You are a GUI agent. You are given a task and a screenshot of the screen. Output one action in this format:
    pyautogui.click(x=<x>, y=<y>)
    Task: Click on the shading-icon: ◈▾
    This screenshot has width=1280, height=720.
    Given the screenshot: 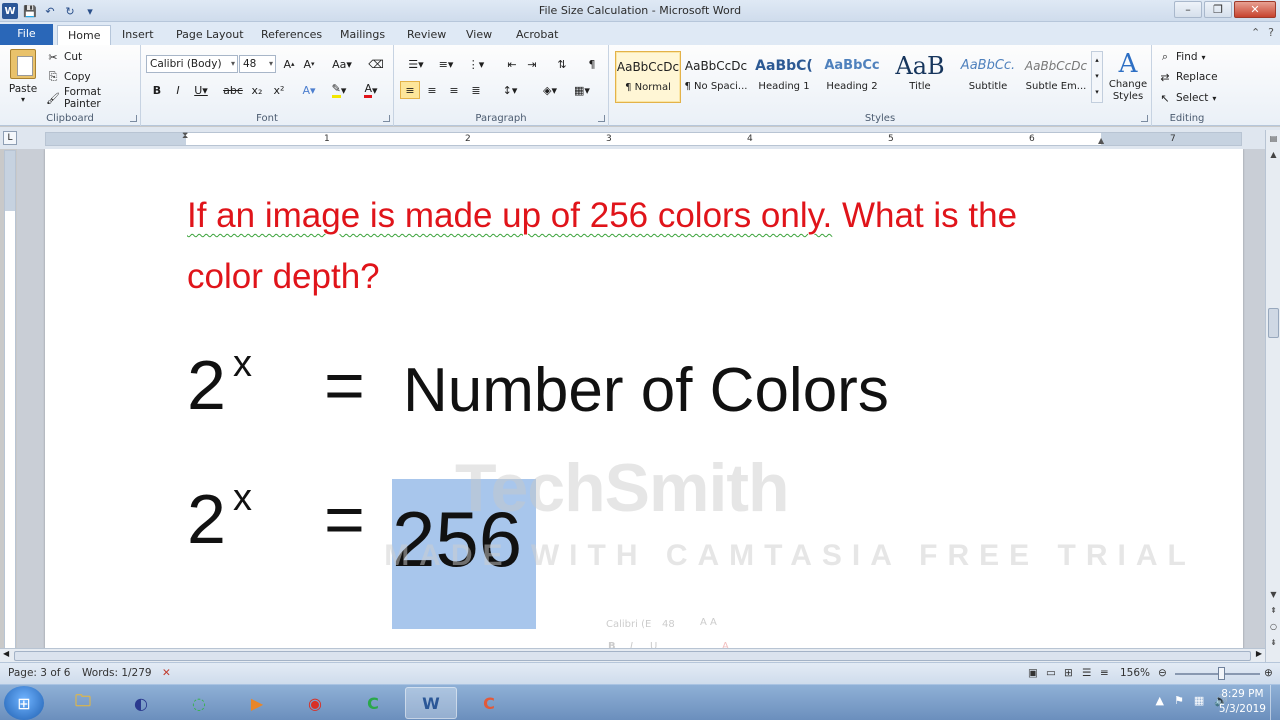 What is the action you would take?
    pyautogui.click(x=550, y=90)
    